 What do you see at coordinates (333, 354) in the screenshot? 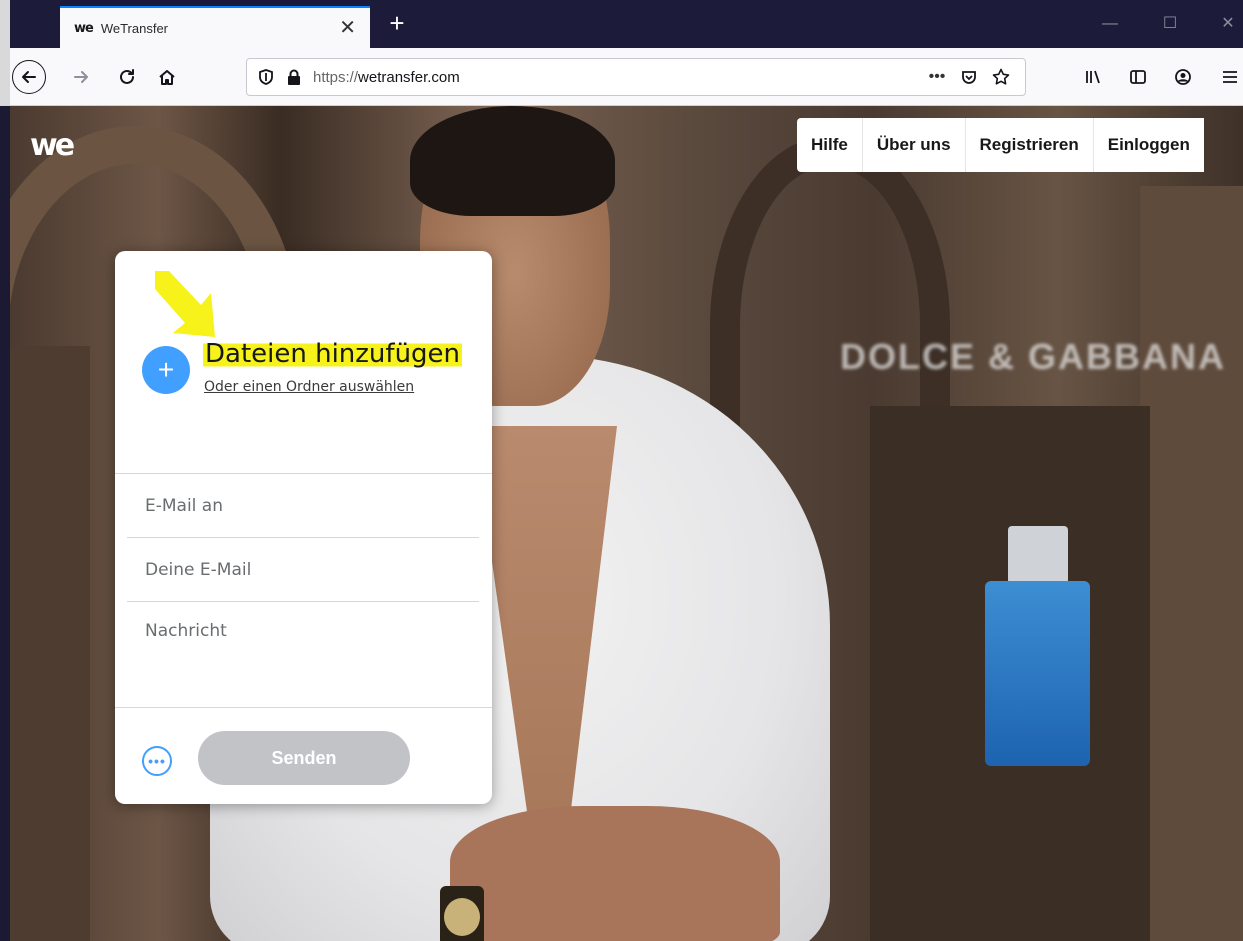
I see `add-files-title: Dateien hinzufügen` at bounding box center [333, 354].